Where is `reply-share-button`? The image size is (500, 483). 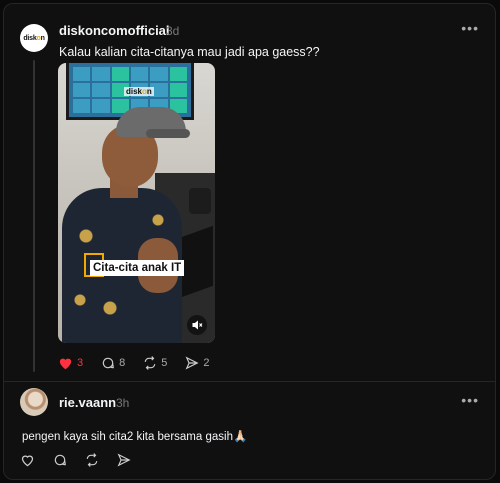 reply-share-button is located at coordinates (124, 460).